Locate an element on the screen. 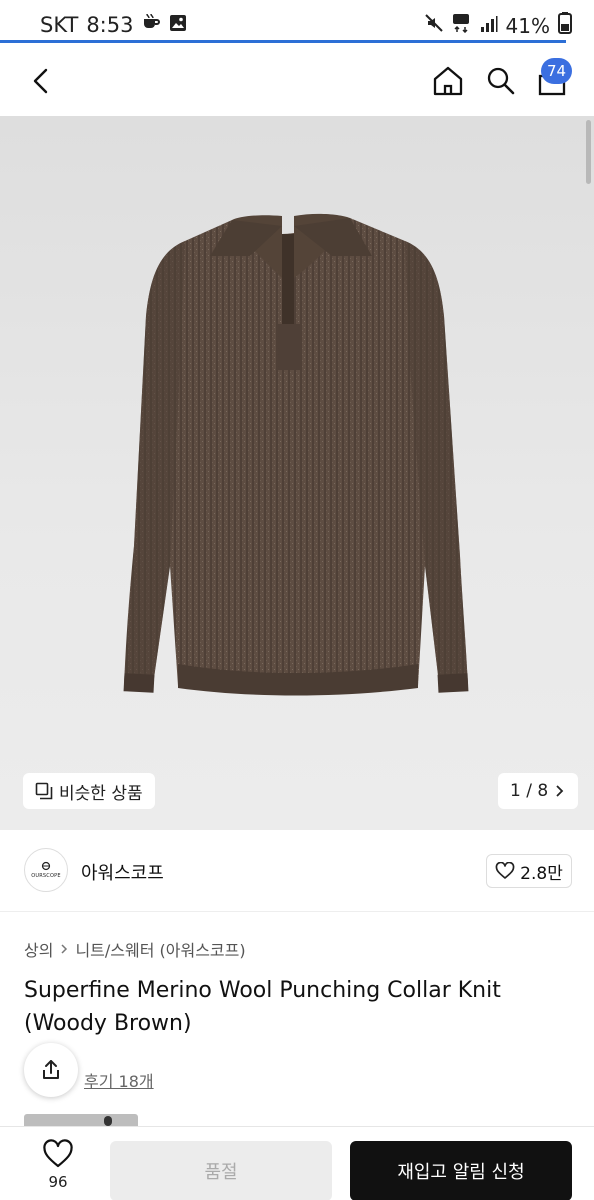  top-nav-bar: 74 is located at coordinates (297, 80).